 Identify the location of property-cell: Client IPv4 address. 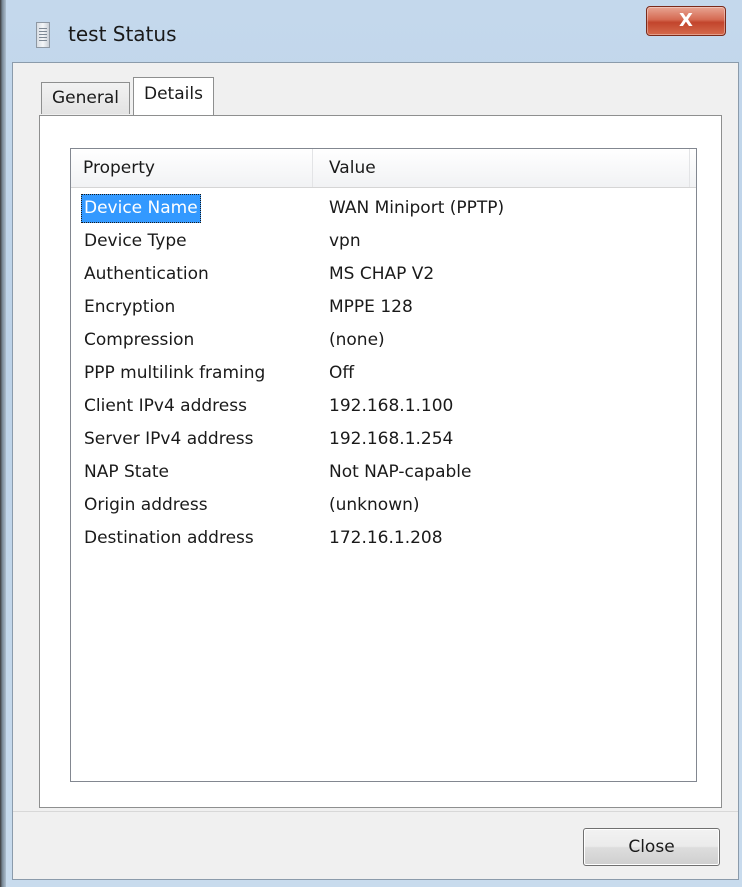
(165, 406).